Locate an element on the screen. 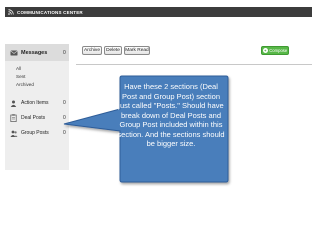 Image resolution: width=320 pixels, height=240 pixels. deal-posts-count: 0 is located at coordinates (64, 118).